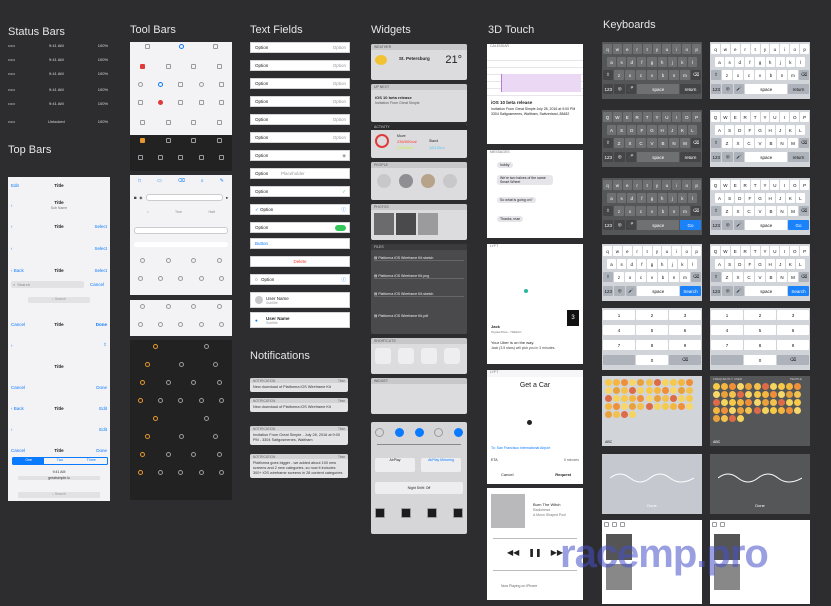 This screenshot has height=606, width=831. What do you see at coordinates (722, 524) in the screenshot?
I see `heart-icon` at bounding box center [722, 524].